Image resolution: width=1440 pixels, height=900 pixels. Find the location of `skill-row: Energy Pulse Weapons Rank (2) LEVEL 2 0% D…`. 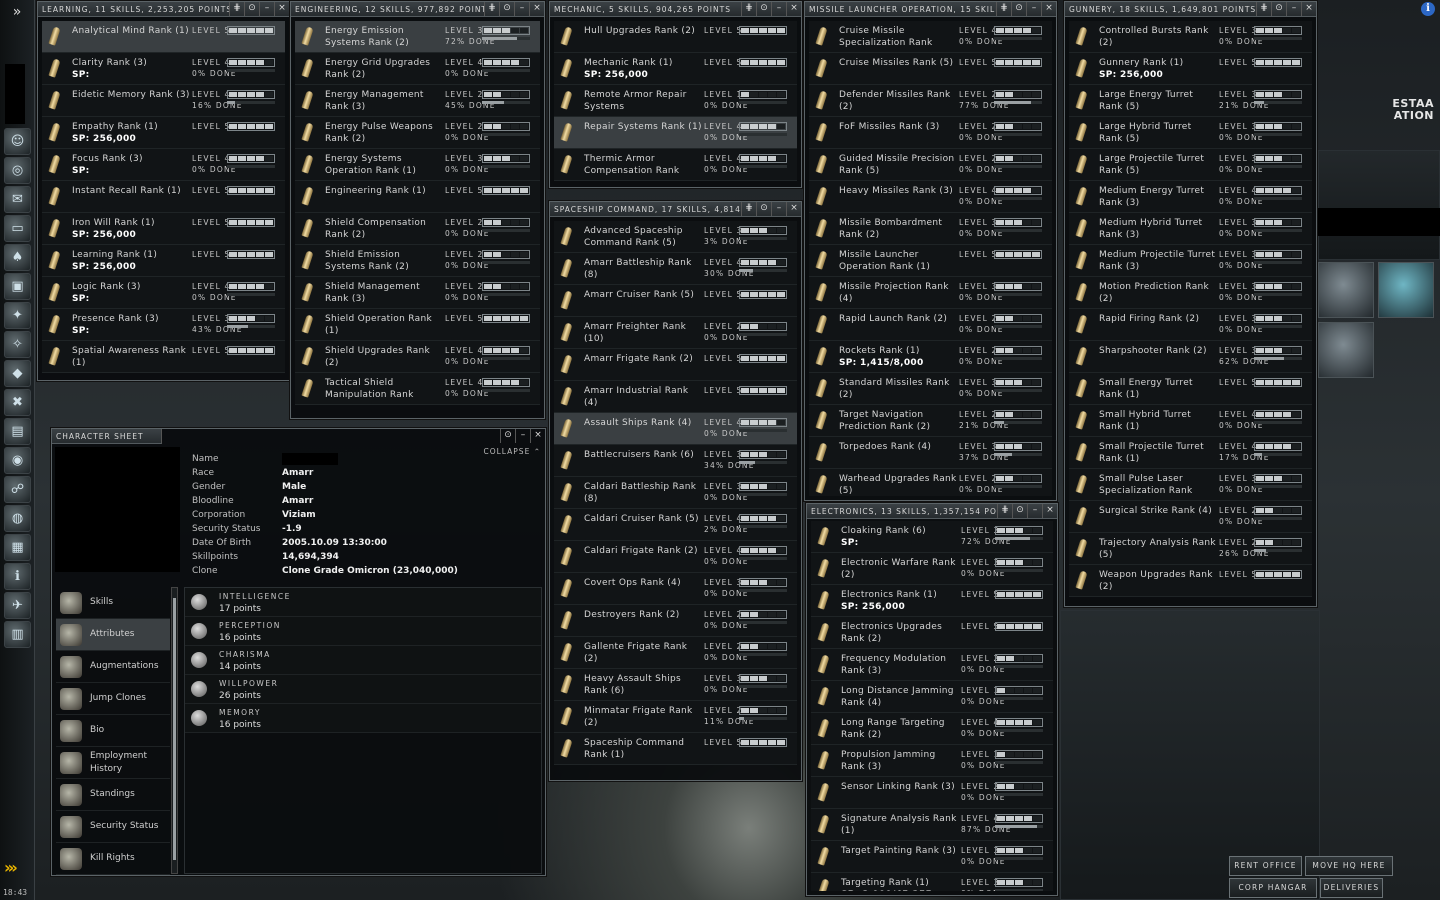

skill-row: Energy Pulse Weapons Rank (2) LEVEL 2 0% D… is located at coordinates (417, 133).